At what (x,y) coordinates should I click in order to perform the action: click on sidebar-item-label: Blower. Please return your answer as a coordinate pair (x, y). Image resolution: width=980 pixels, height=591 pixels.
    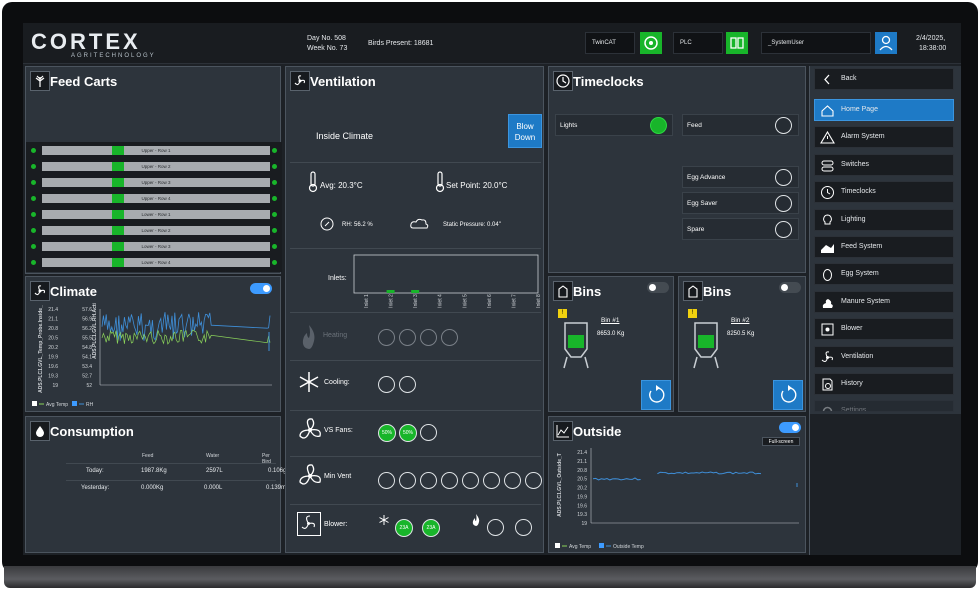
    Looking at the image, I should click on (852, 329).